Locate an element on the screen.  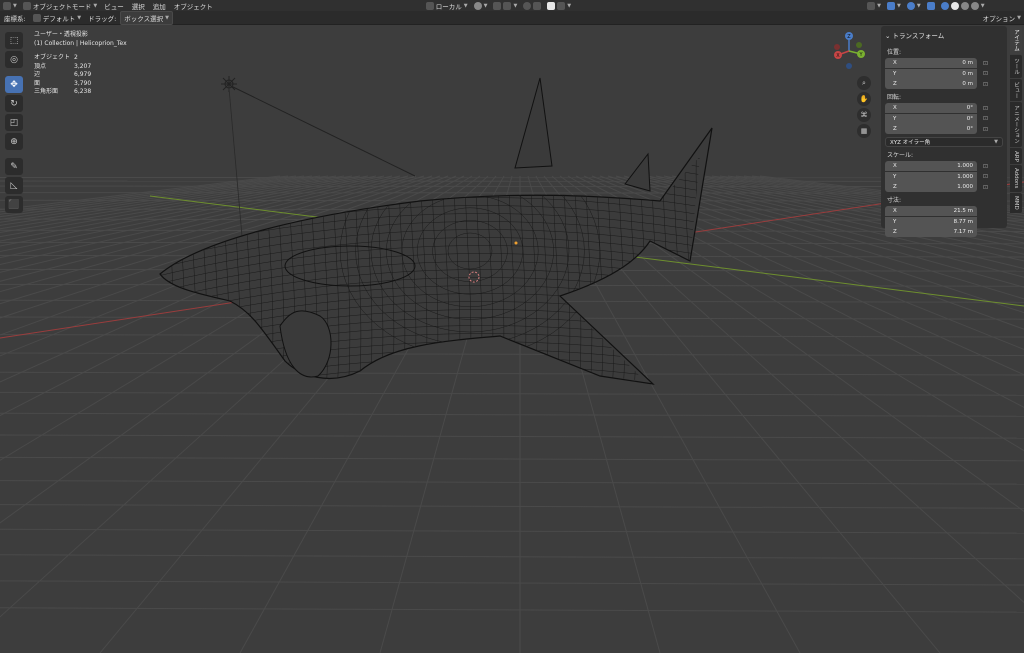
dimensions-y-row: Y 8.77 m is located at coordinates (944, 221).